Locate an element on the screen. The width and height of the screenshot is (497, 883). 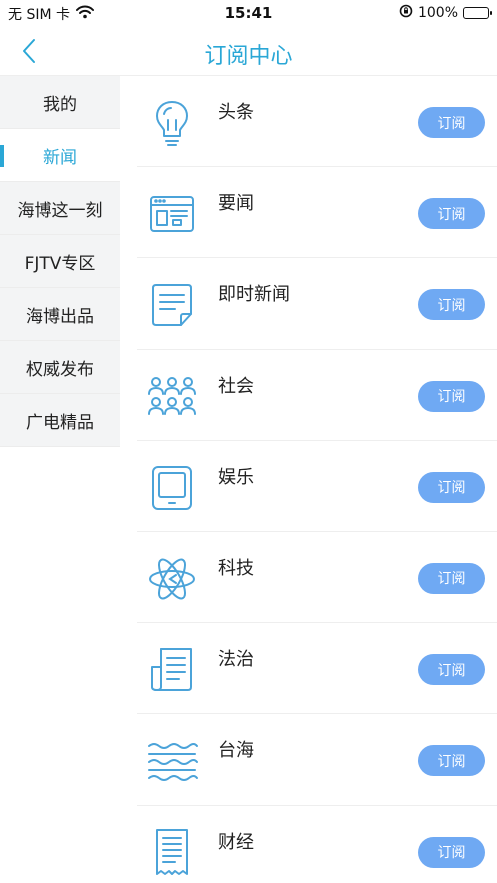
sidebar-item-news: 新闻 is located at coordinates (60, 155).